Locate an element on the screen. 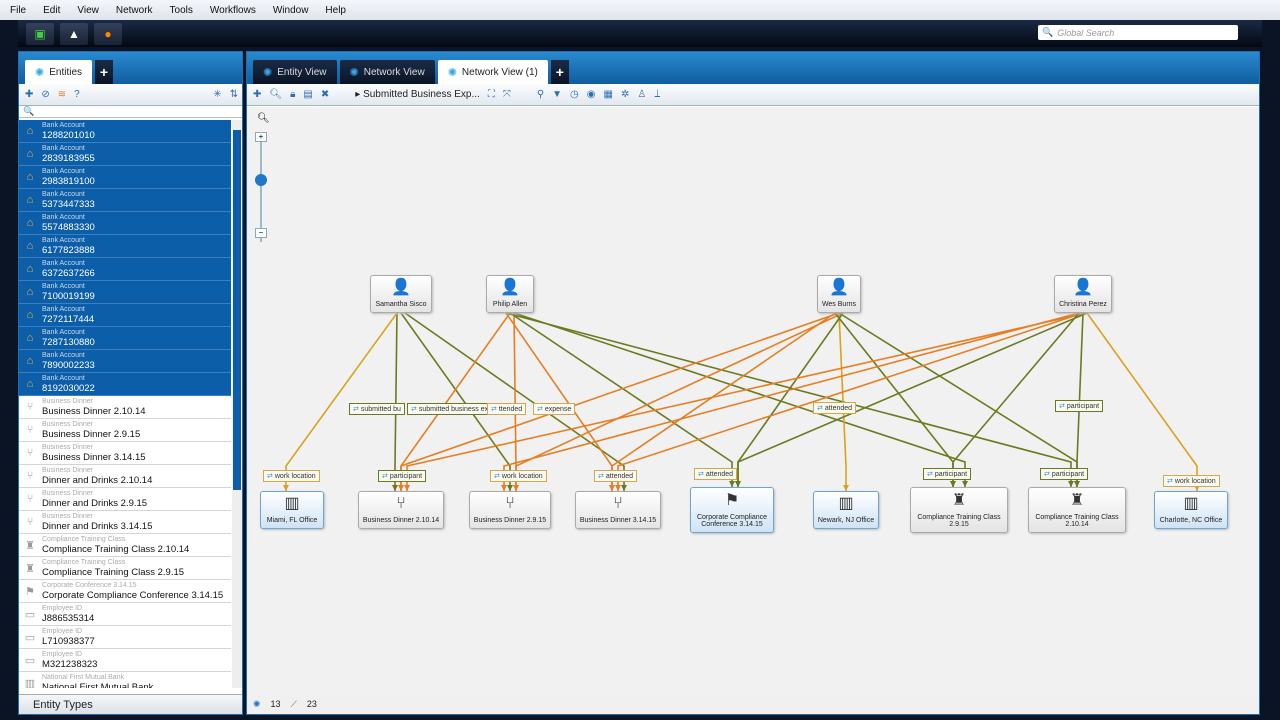 This screenshot has height=720, width=1280. scrollbar is located at coordinates (237, 404).